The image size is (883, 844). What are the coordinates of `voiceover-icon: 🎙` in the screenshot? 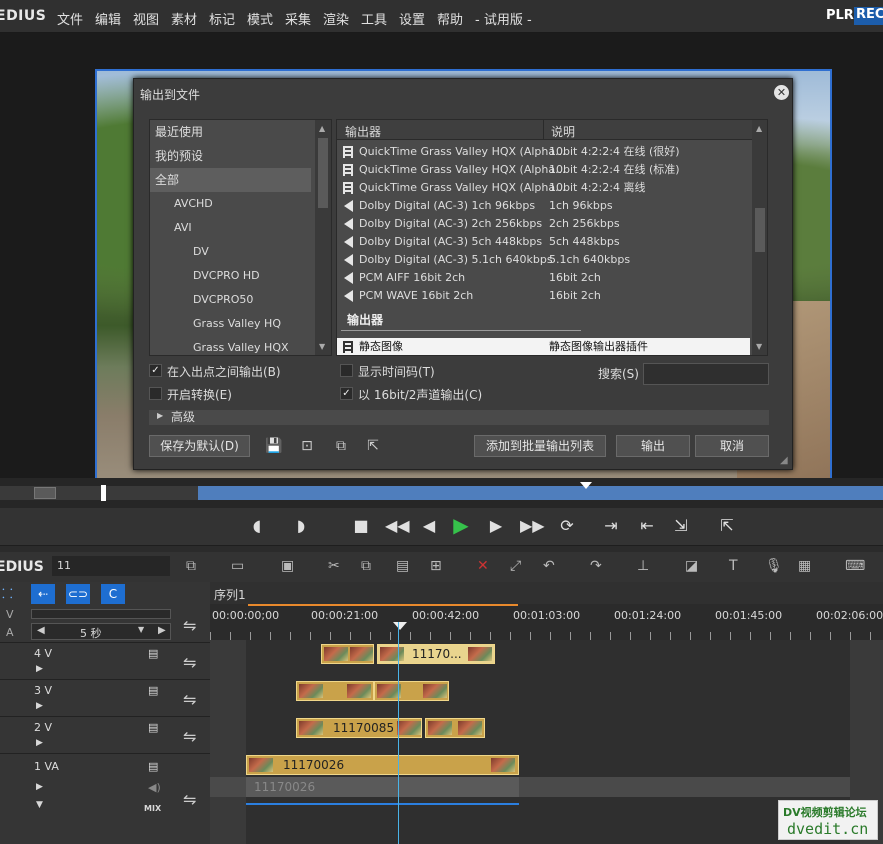 It's located at (774, 566).